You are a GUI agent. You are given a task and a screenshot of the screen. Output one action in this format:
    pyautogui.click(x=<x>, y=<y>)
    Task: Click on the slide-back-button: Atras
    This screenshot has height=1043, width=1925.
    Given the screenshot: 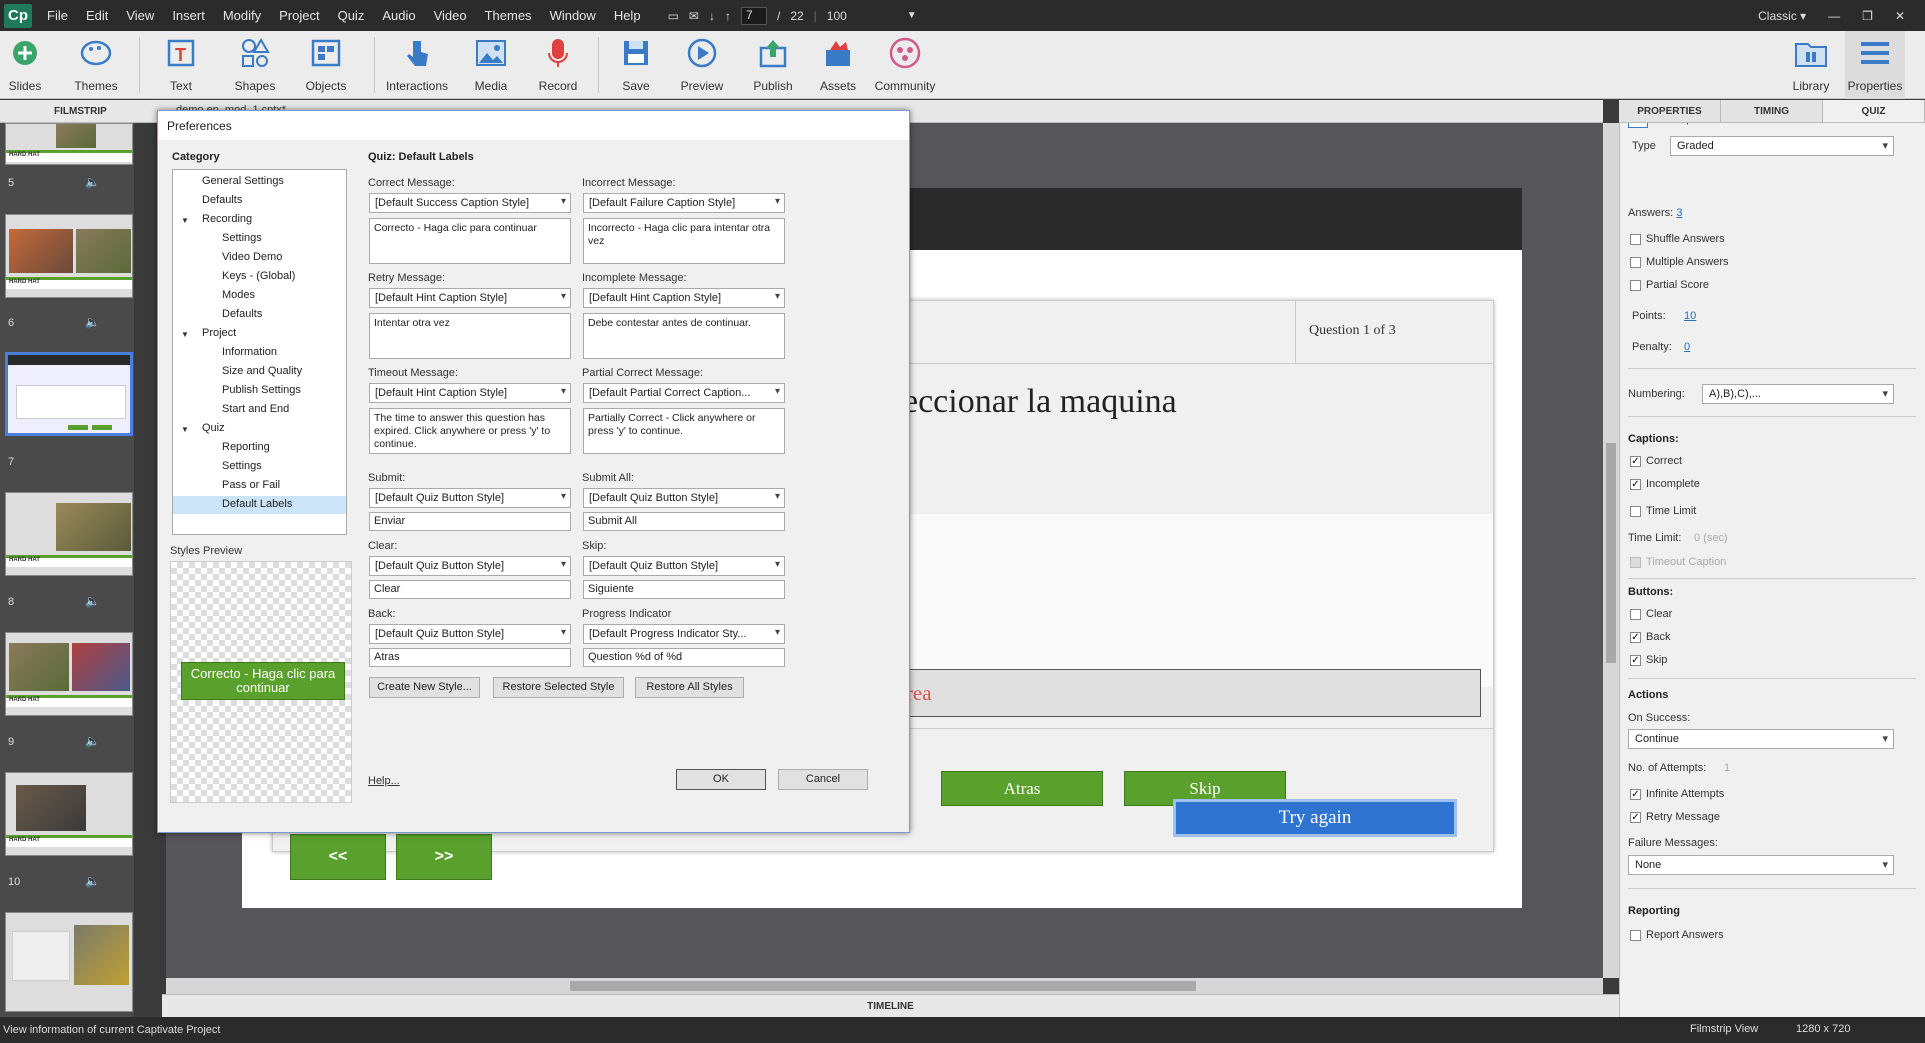 What is the action you would take?
    pyautogui.click(x=1022, y=788)
    